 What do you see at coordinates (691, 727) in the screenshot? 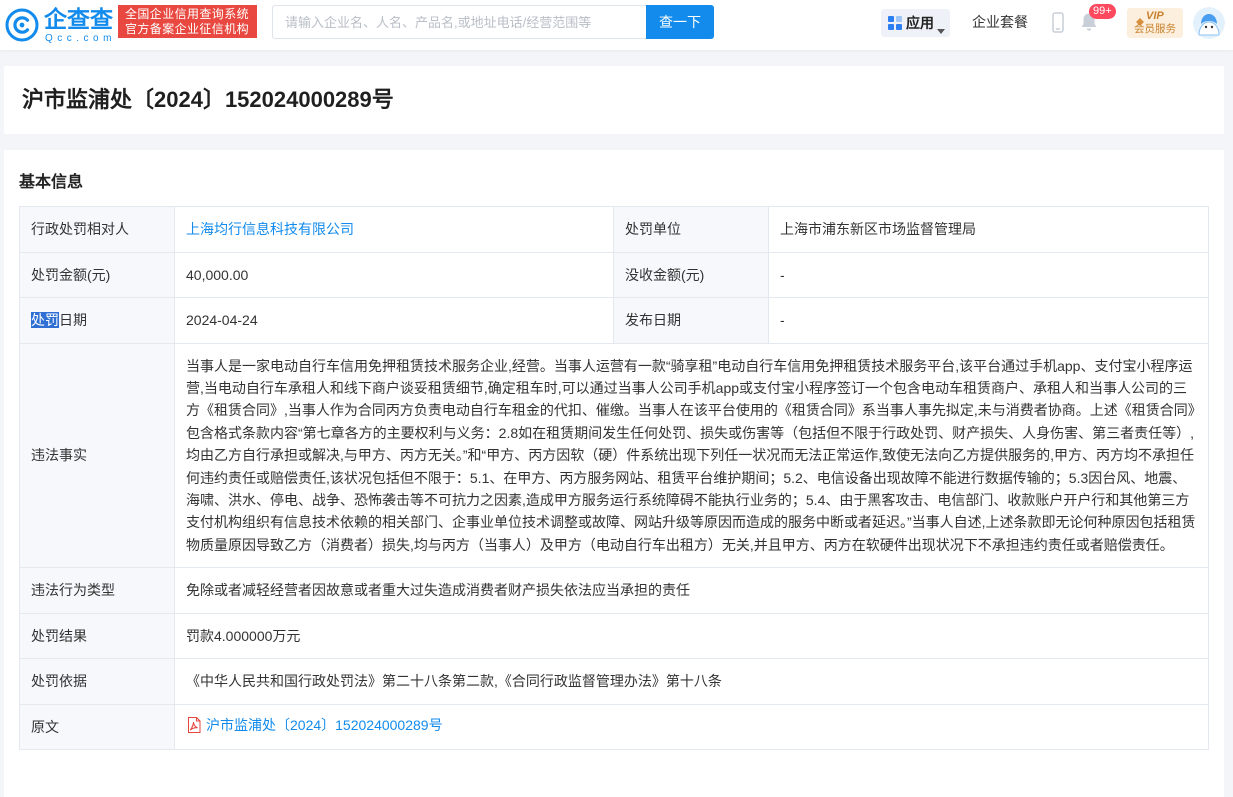
I see `original-document-cell: 沪市监浦处〔2024〕152024000289号` at bounding box center [691, 727].